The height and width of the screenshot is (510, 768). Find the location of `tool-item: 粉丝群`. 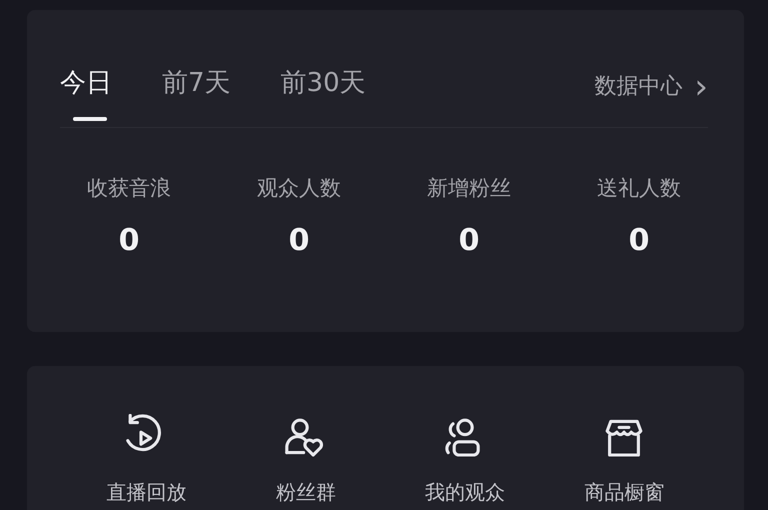

tool-item: 粉丝群 is located at coordinates (306, 459).